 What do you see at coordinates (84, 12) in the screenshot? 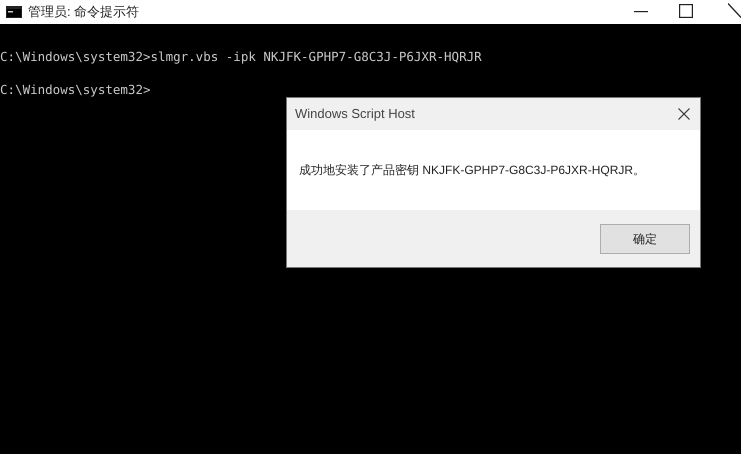
I see `window-title: 管理员: 命令提示符` at bounding box center [84, 12].